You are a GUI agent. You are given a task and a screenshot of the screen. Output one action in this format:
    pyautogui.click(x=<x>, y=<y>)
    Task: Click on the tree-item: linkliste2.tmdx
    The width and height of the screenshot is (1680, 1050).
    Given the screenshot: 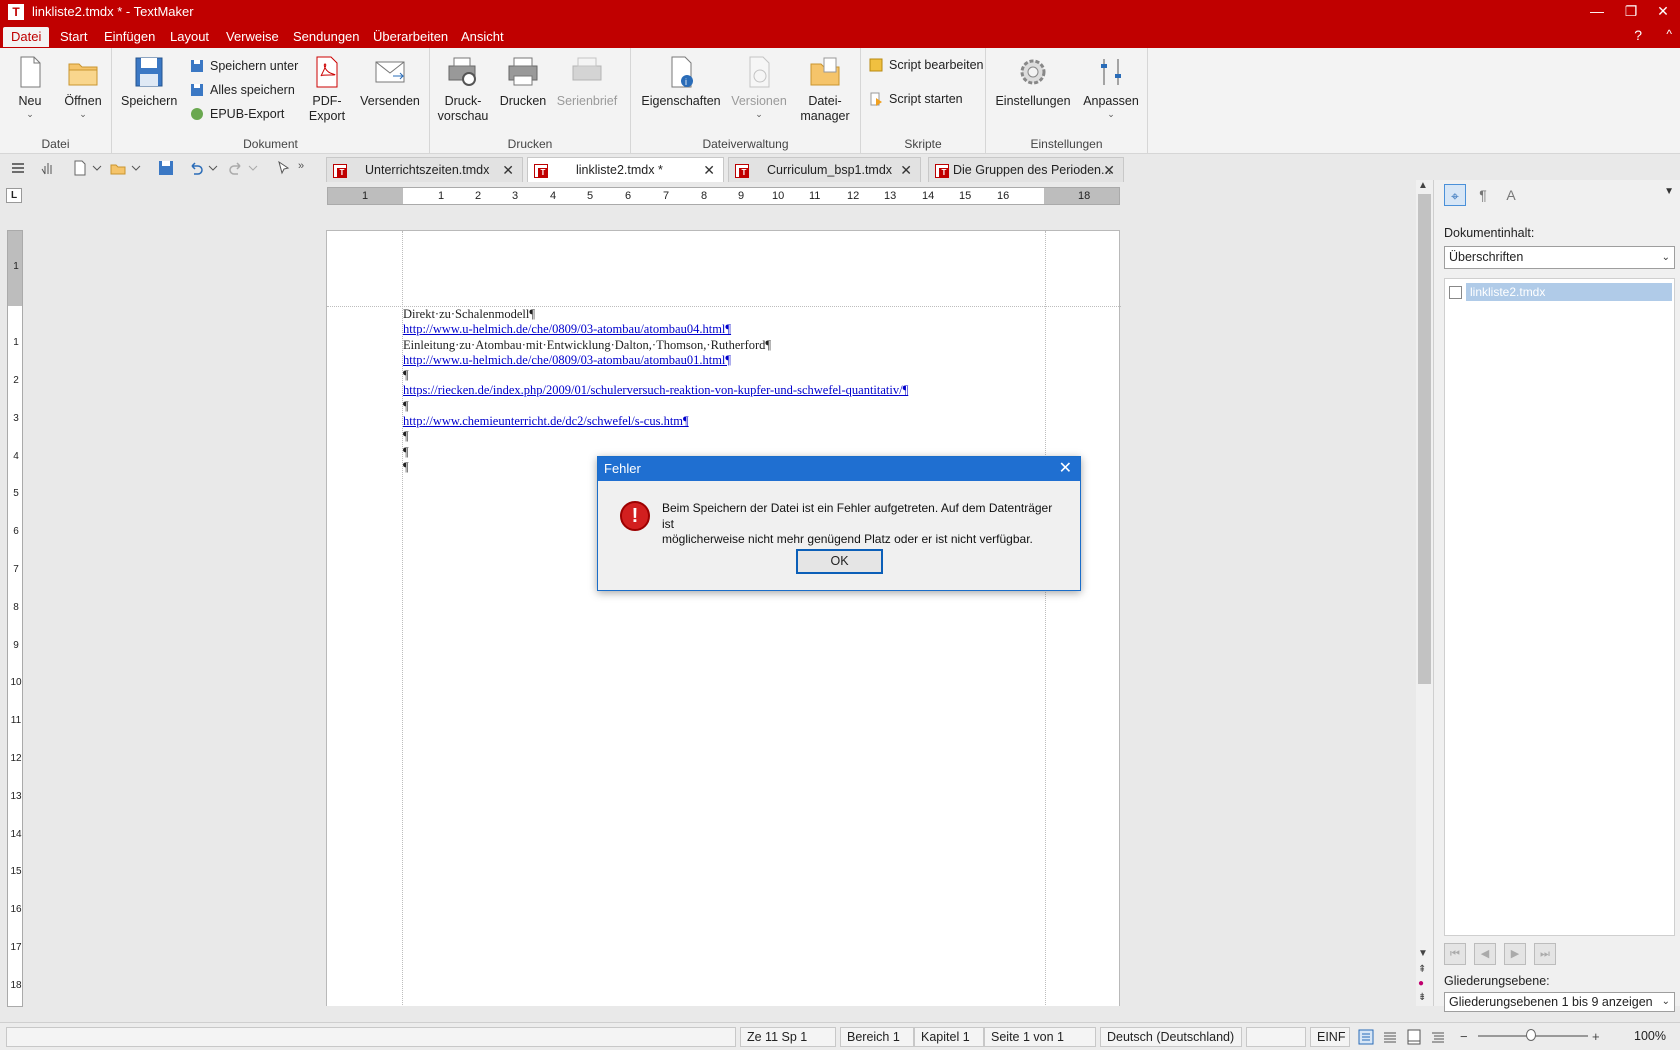 What is the action you would take?
    pyautogui.click(x=1560, y=292)
    